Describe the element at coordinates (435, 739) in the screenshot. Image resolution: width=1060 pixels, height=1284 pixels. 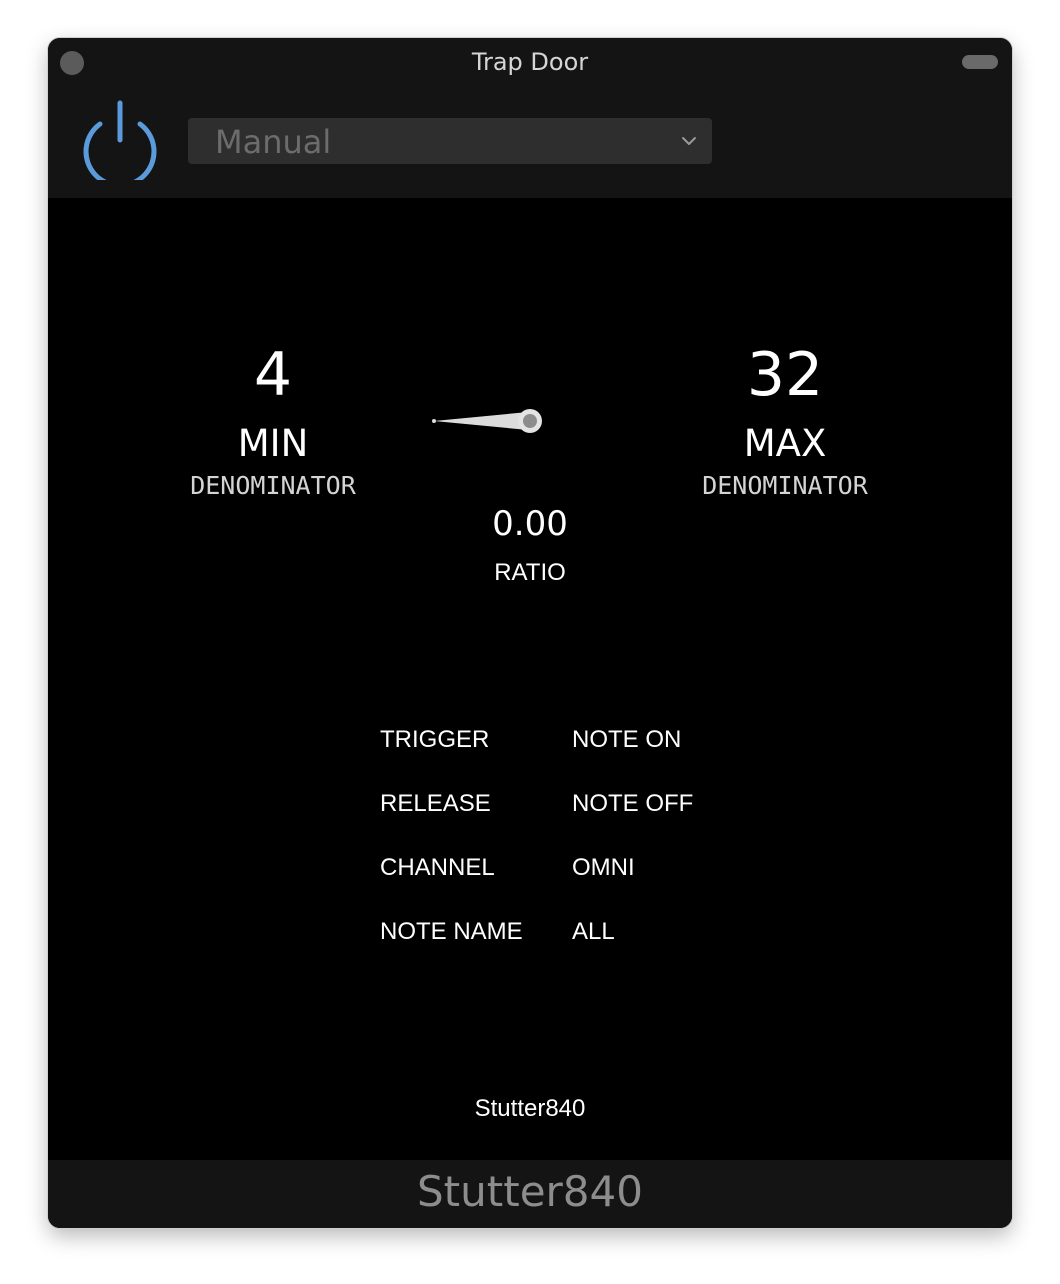
I see `trigger-label: TRIGGER` at that location.